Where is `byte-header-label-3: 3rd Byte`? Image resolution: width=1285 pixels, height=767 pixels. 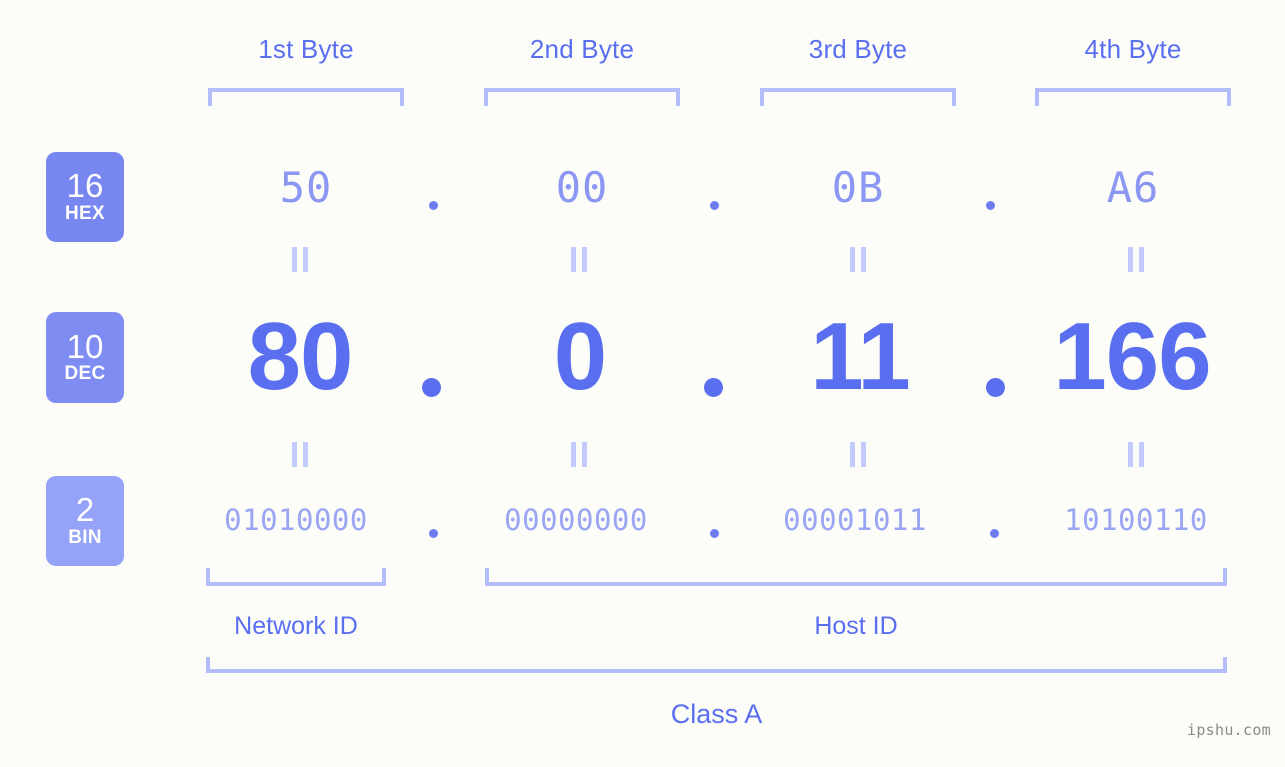
byte-header-label-3: 3rd Byte is located at coordinates (858, 49).